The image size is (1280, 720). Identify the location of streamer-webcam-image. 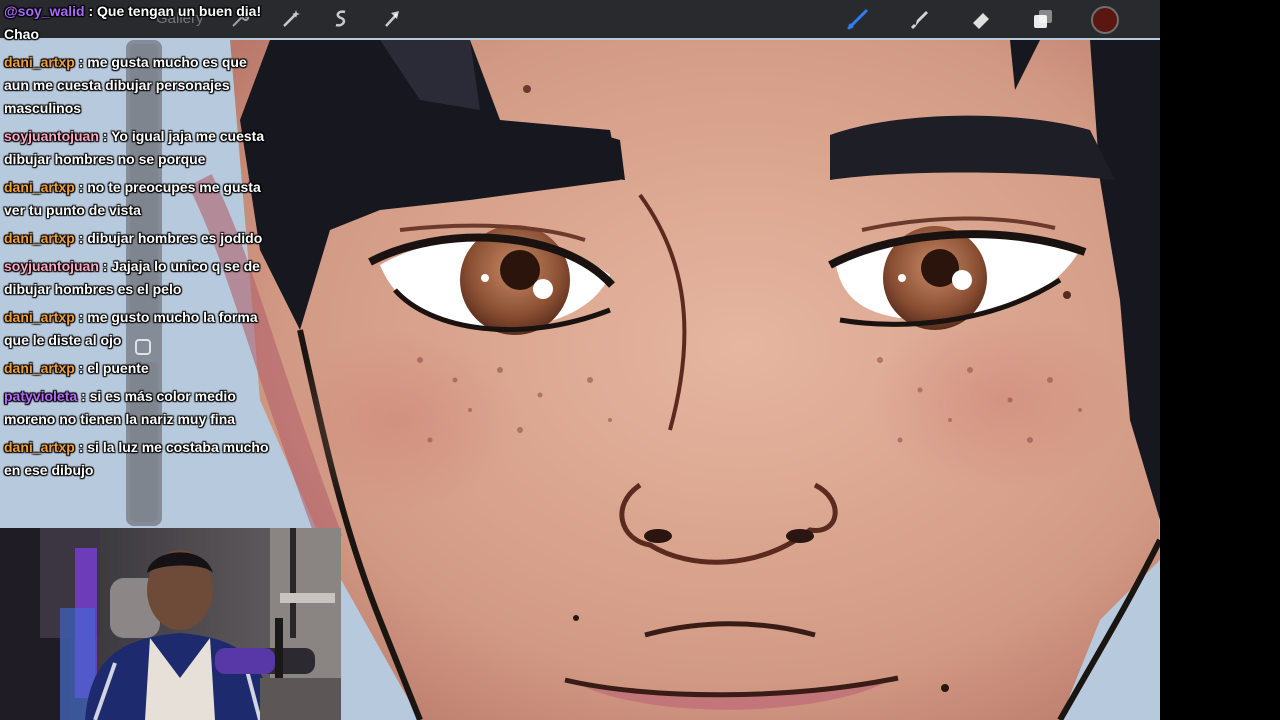
(170, 624).